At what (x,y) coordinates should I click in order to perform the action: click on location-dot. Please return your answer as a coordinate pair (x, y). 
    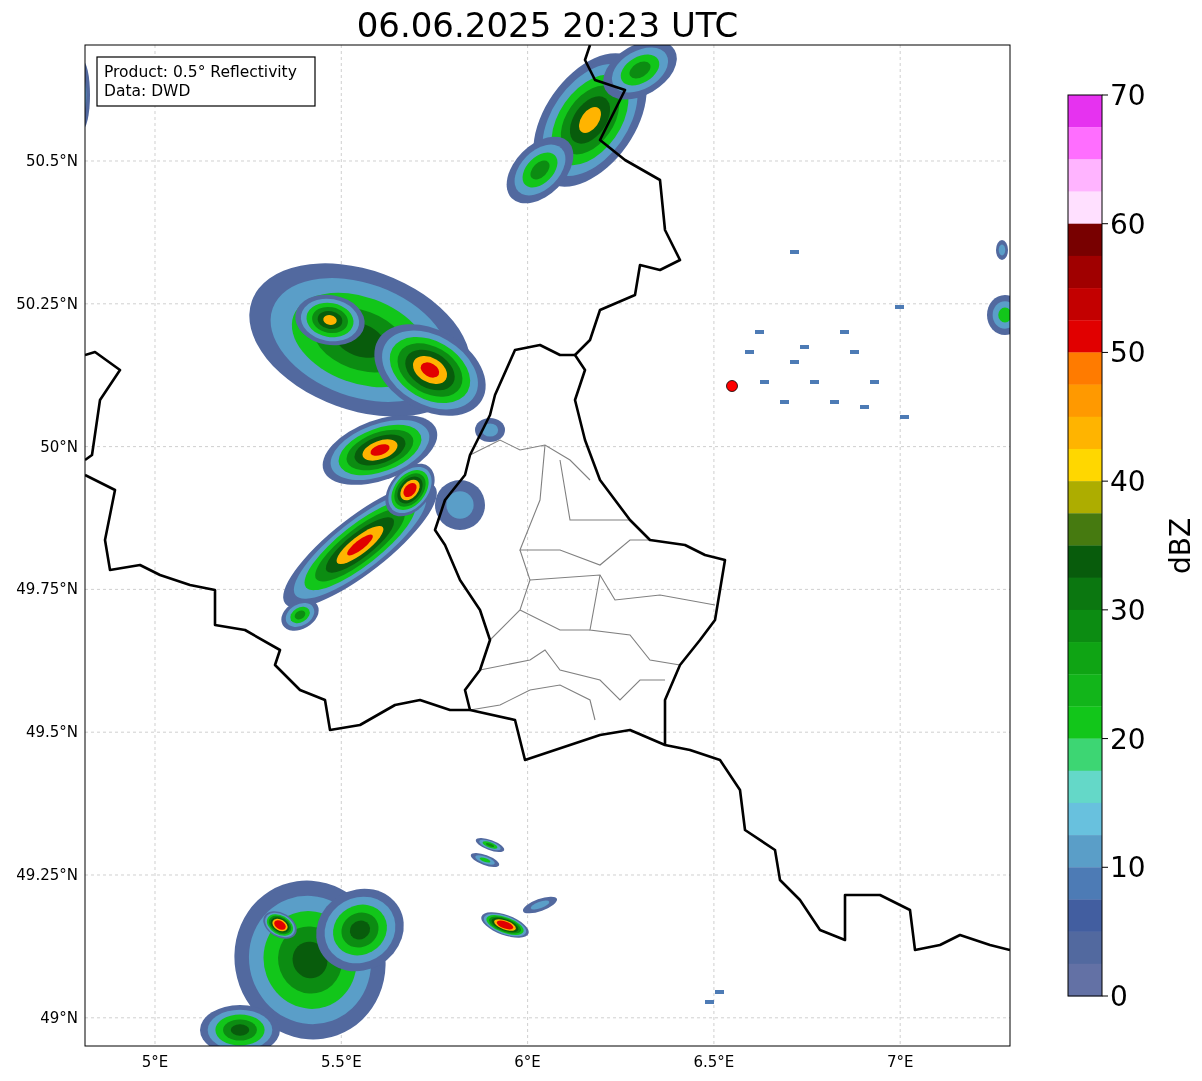
    Looking at the image, I should click on (732, 386).